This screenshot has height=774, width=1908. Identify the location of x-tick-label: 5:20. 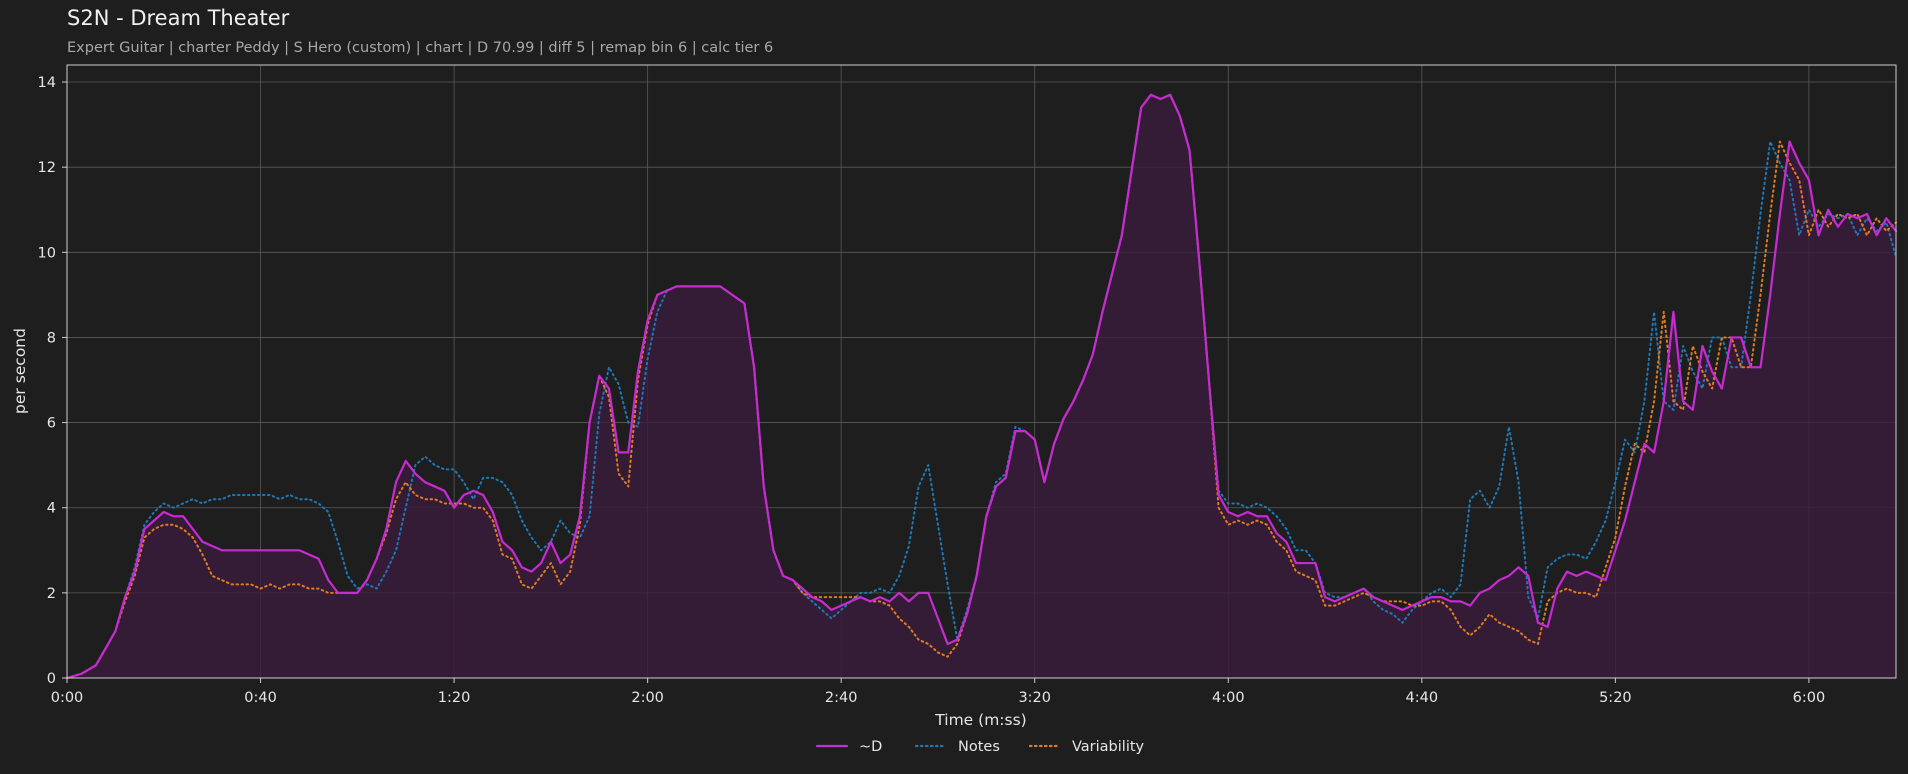
(1615, 698).